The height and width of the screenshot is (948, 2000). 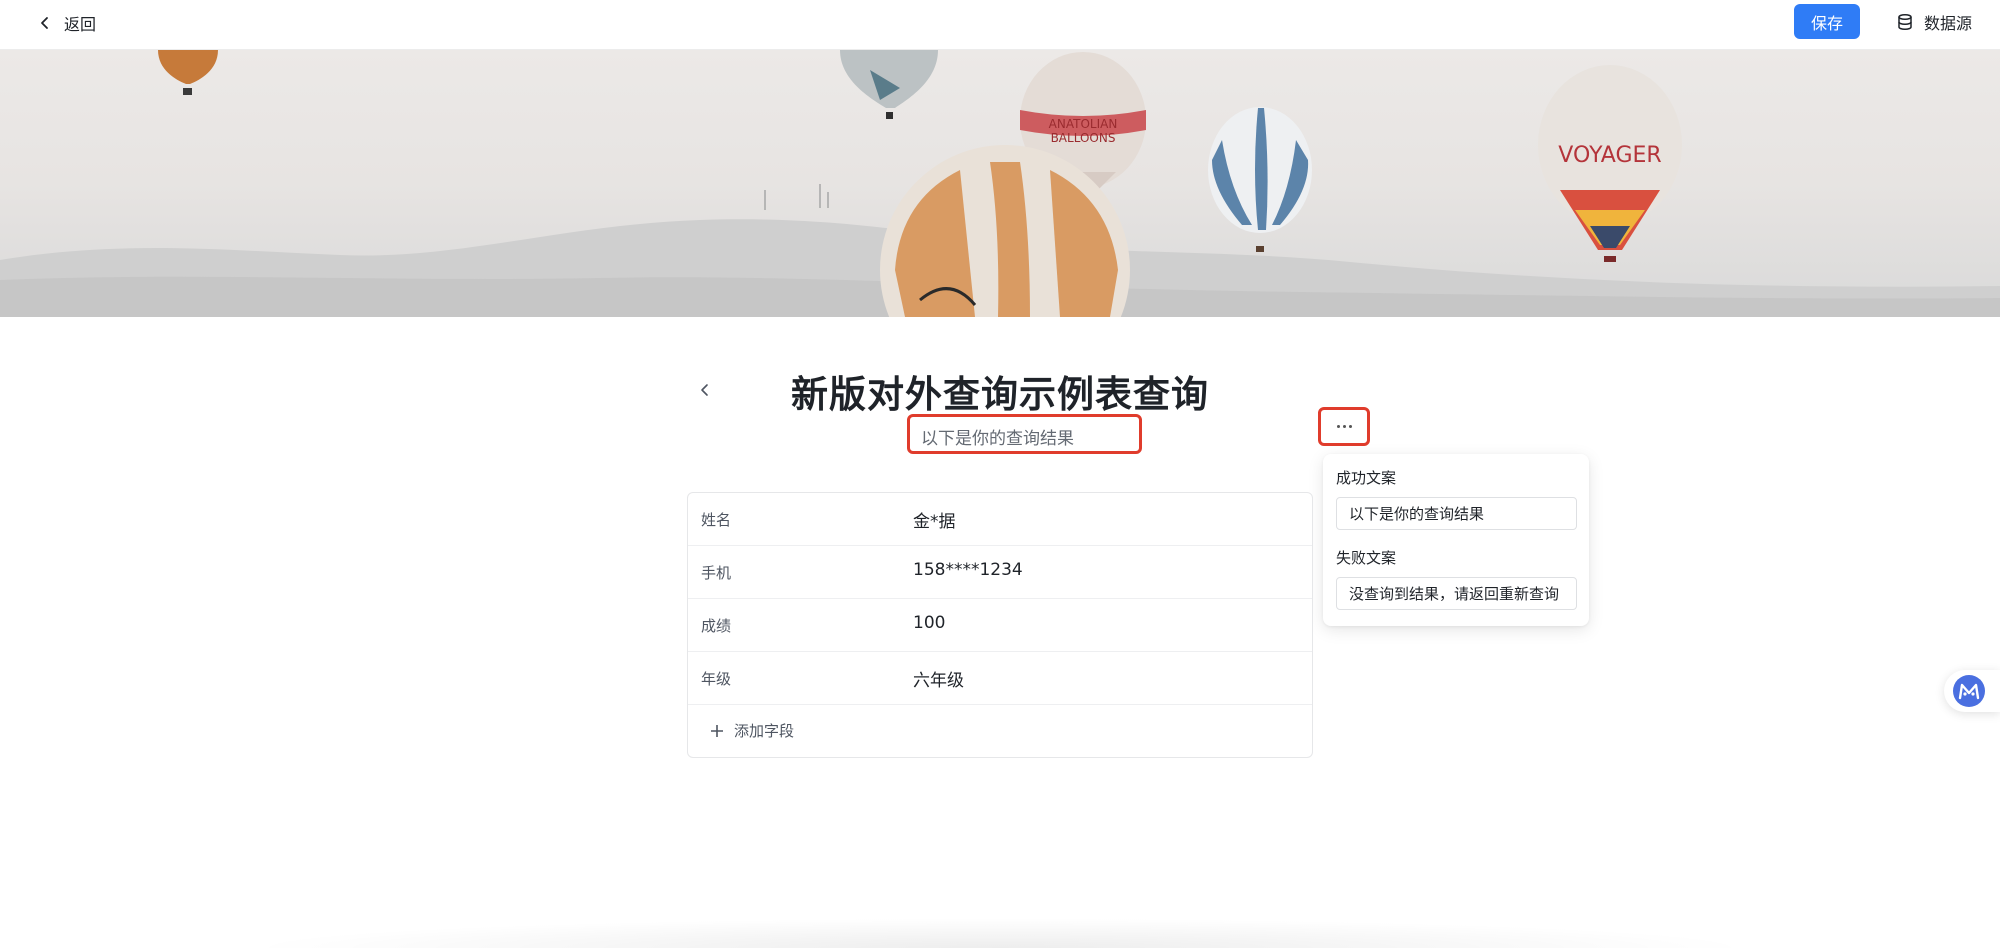 I want to click on fail-copy-input, so click(x=1456, y=593).